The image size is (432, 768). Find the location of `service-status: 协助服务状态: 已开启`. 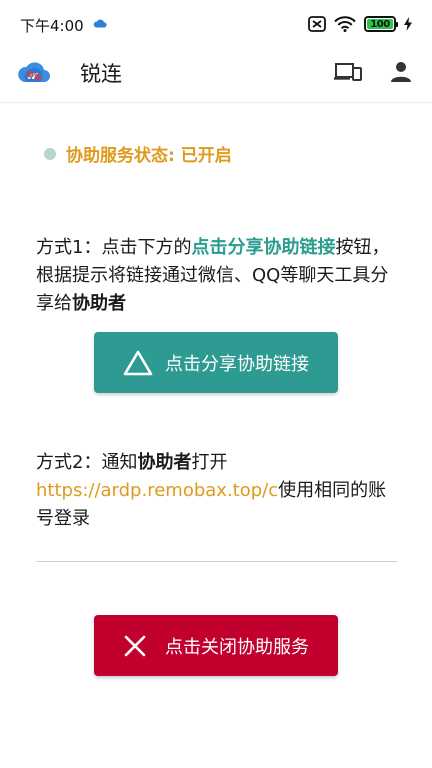

service-status: 协助服务状态: 已开启 is located at coordinates (138, 153).